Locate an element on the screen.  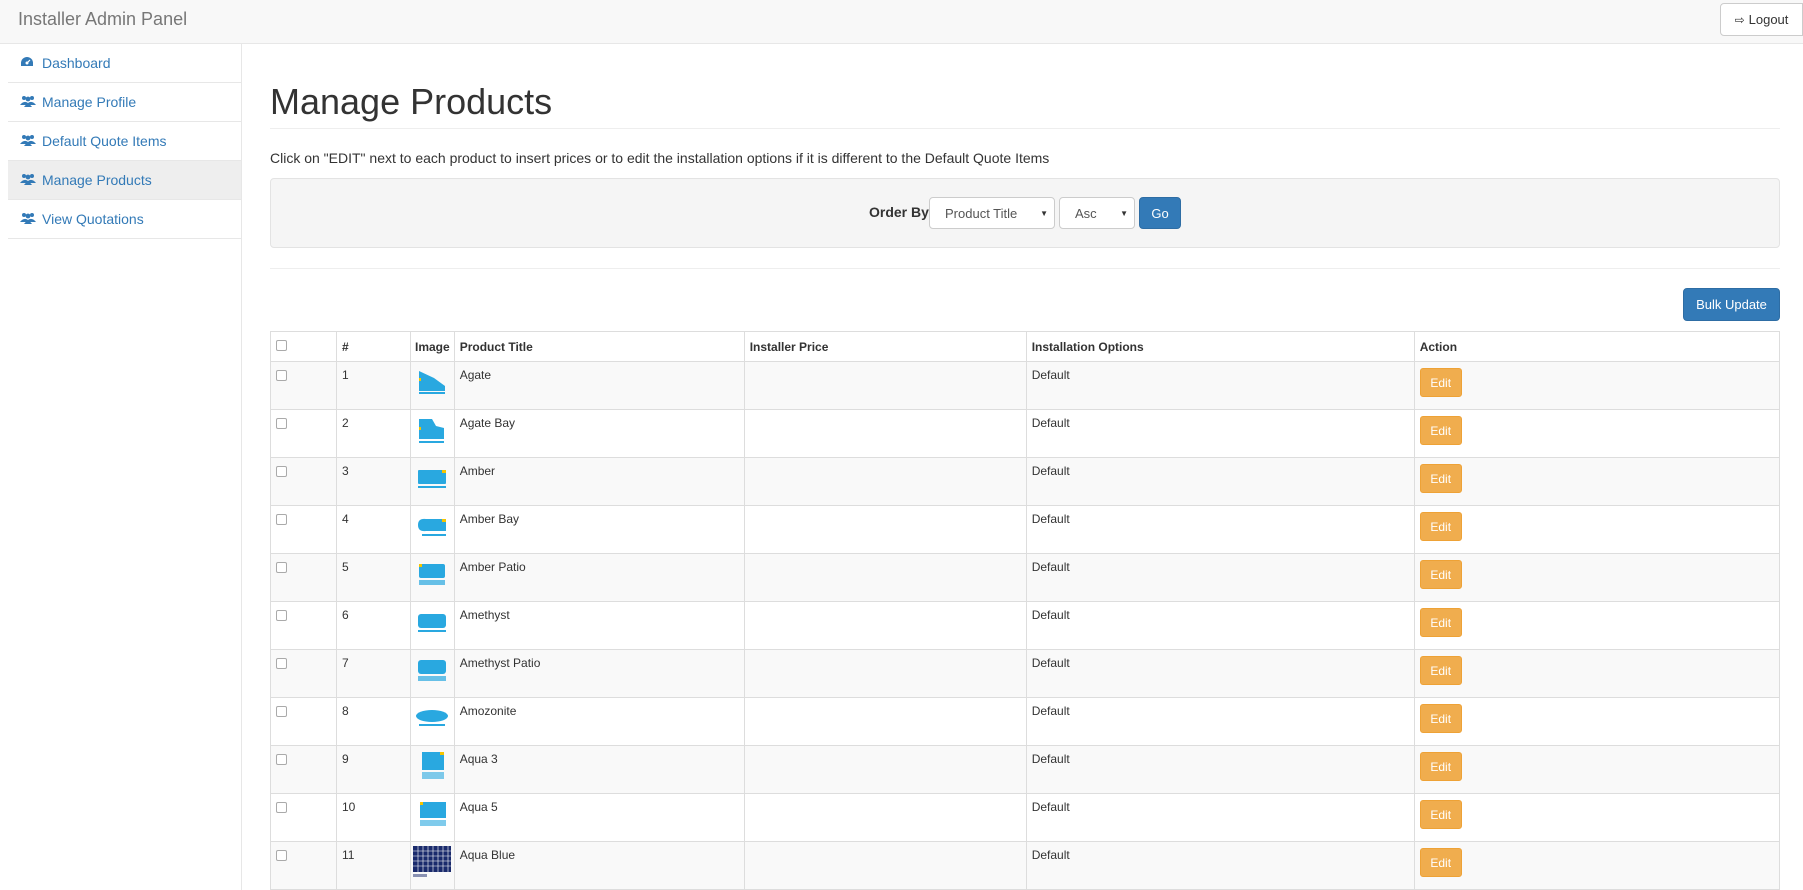
product-title: Amber Bay is located at coordinates (599, 529).